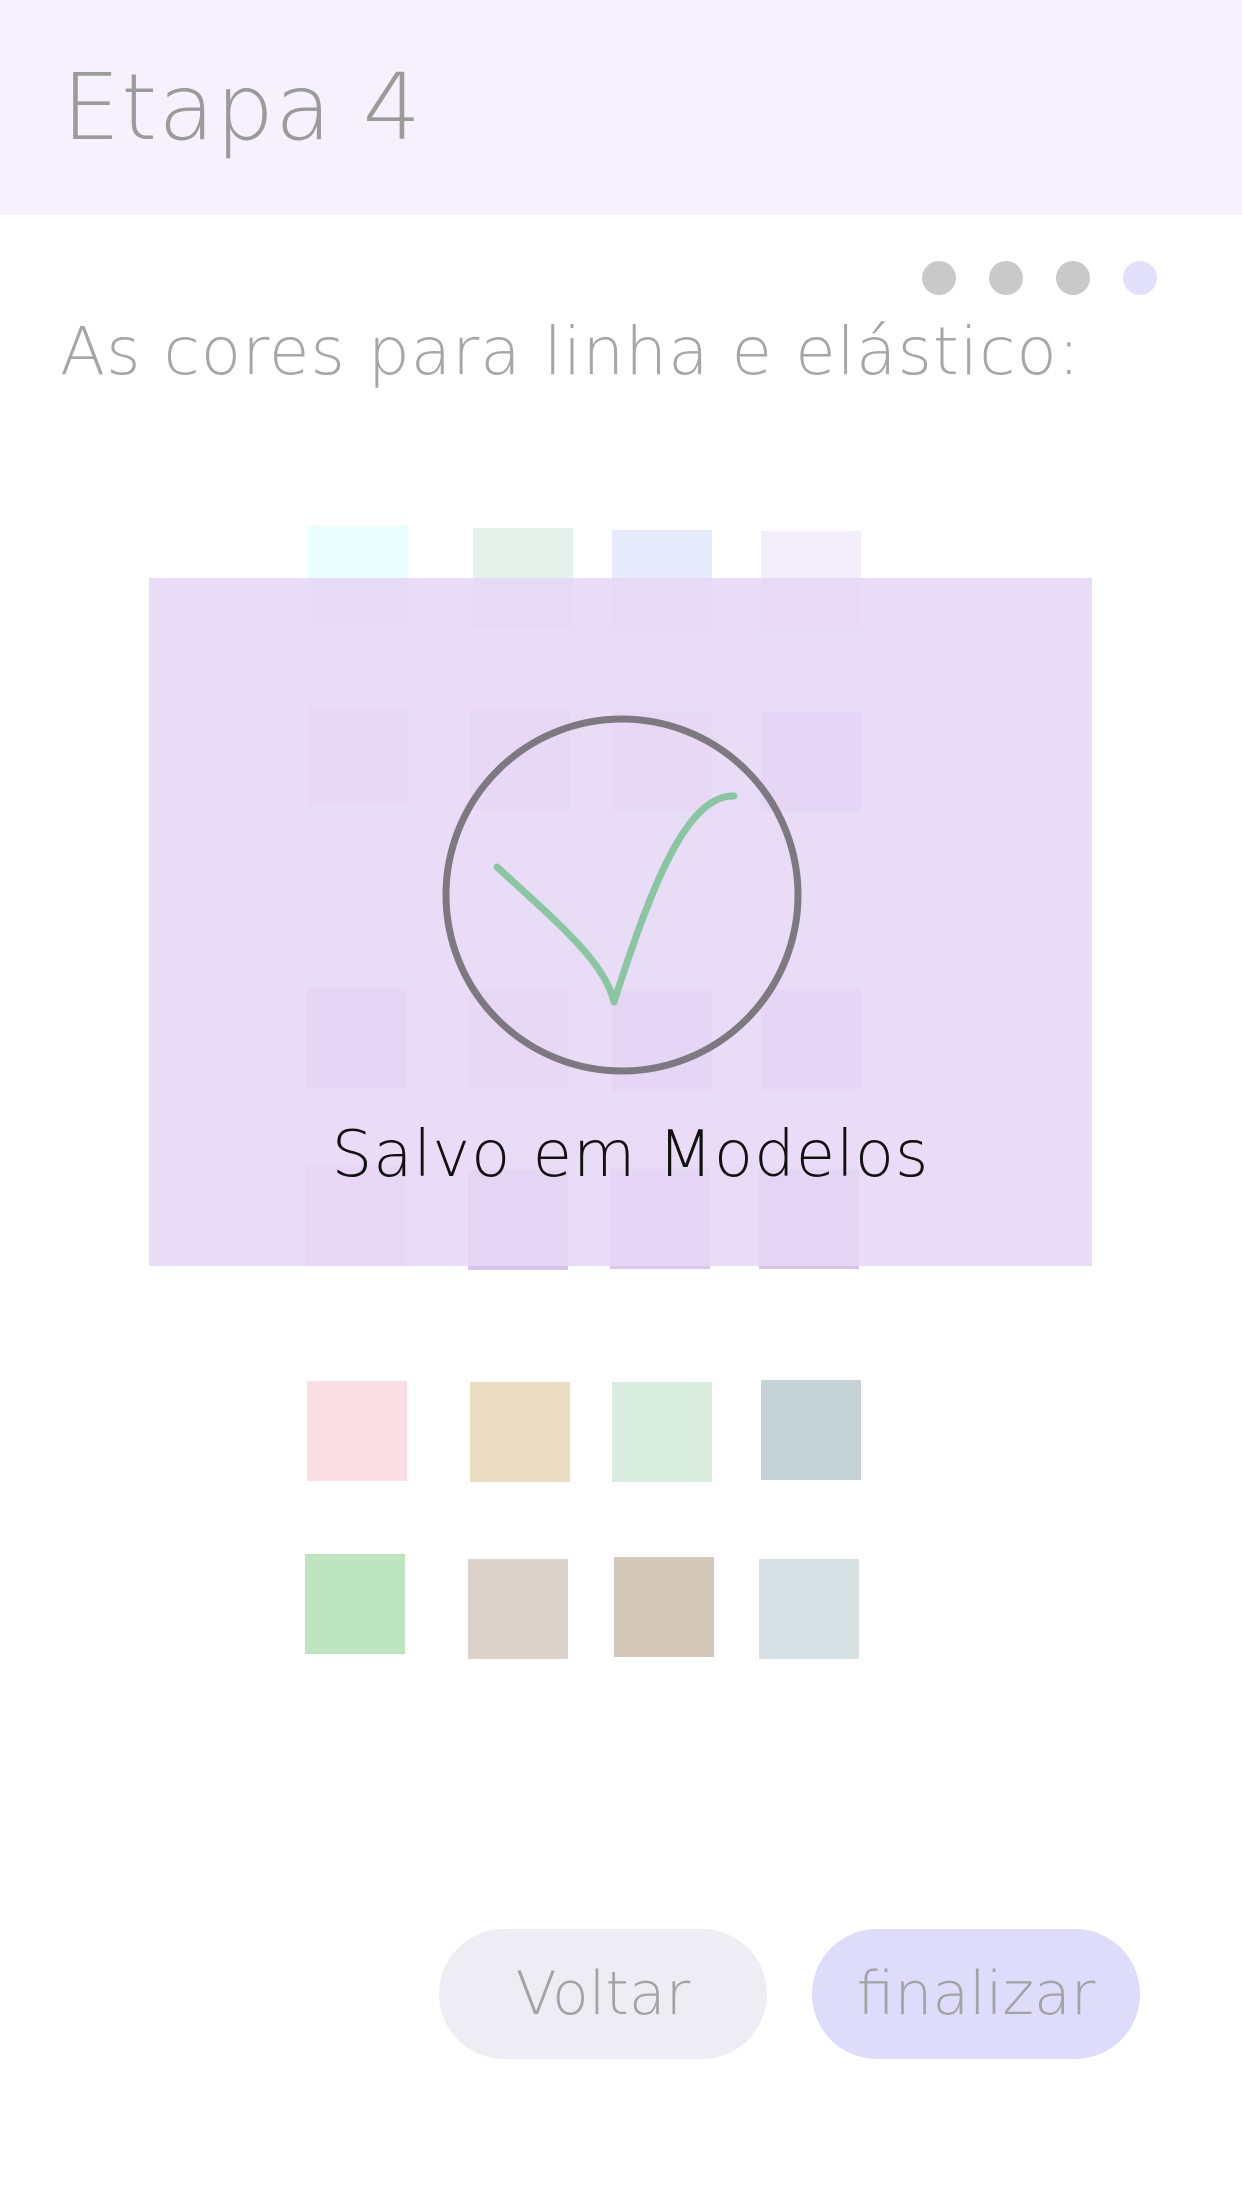 This screenshot has width=1242, height=2208. Describe the element at coordinates (621, 107) in the screenshot. I see `header-bar: Etapa 4` at that location.